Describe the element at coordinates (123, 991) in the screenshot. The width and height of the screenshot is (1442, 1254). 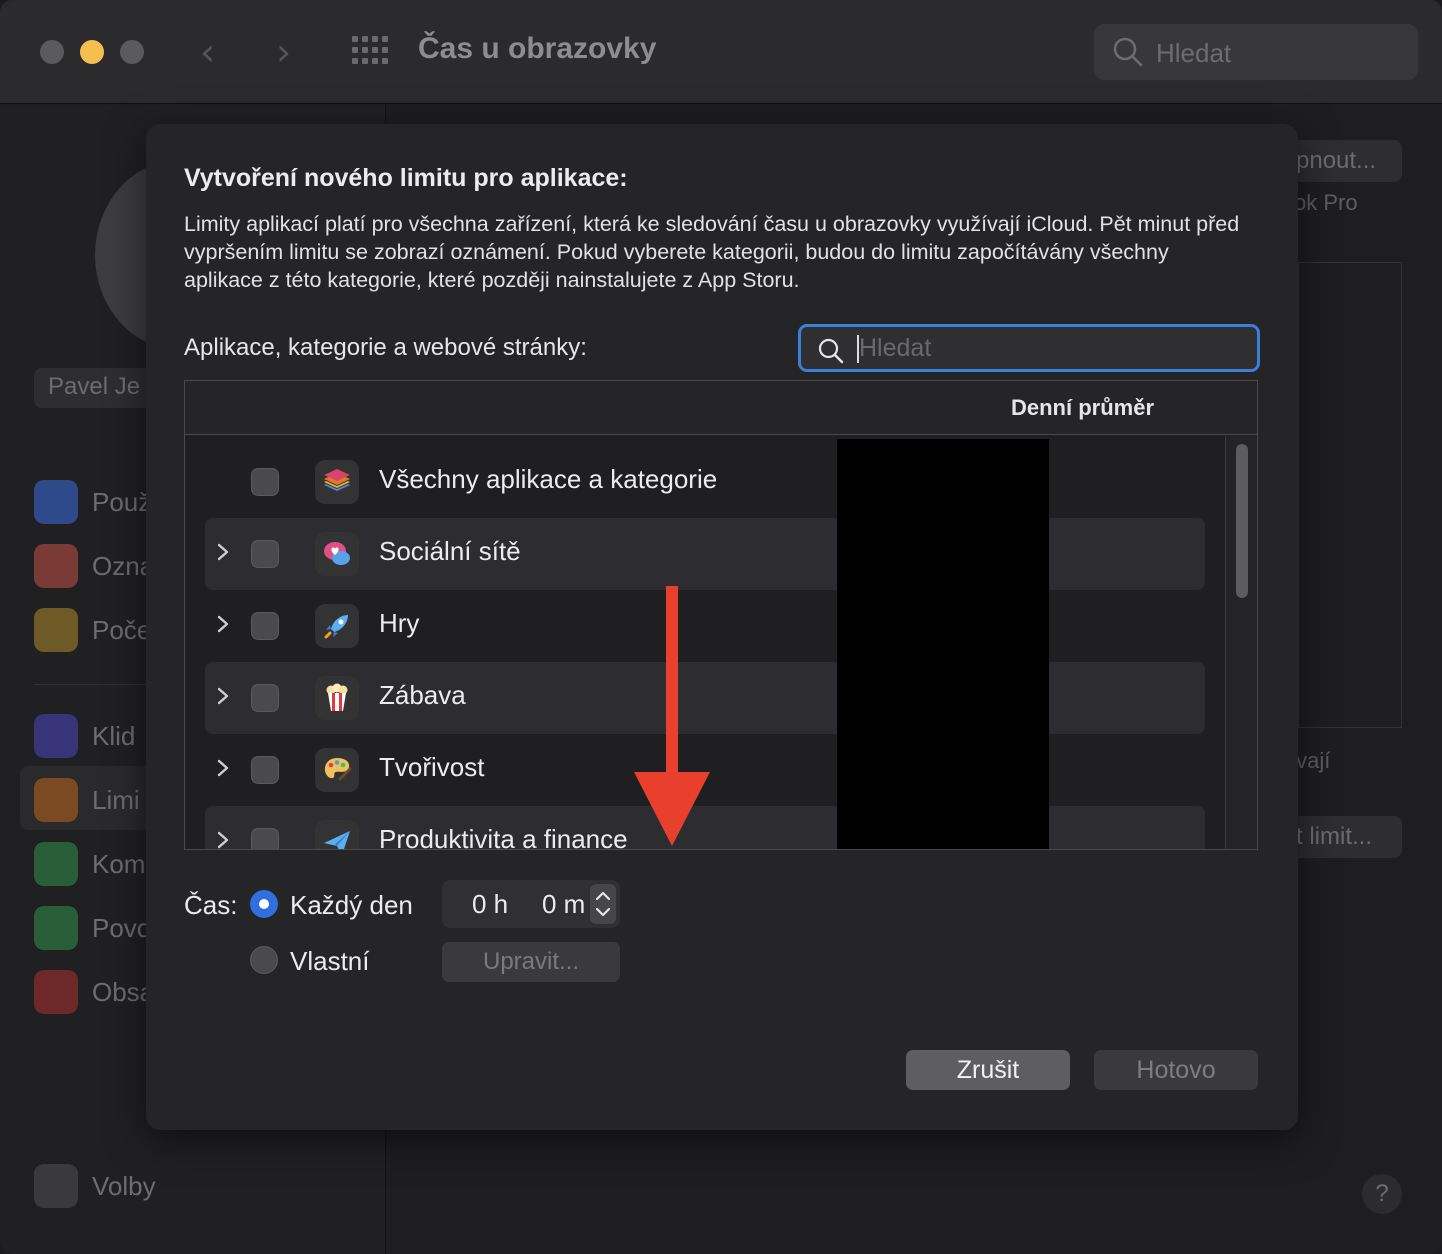
I see `sidebar-item-label: Obsa` at that location.